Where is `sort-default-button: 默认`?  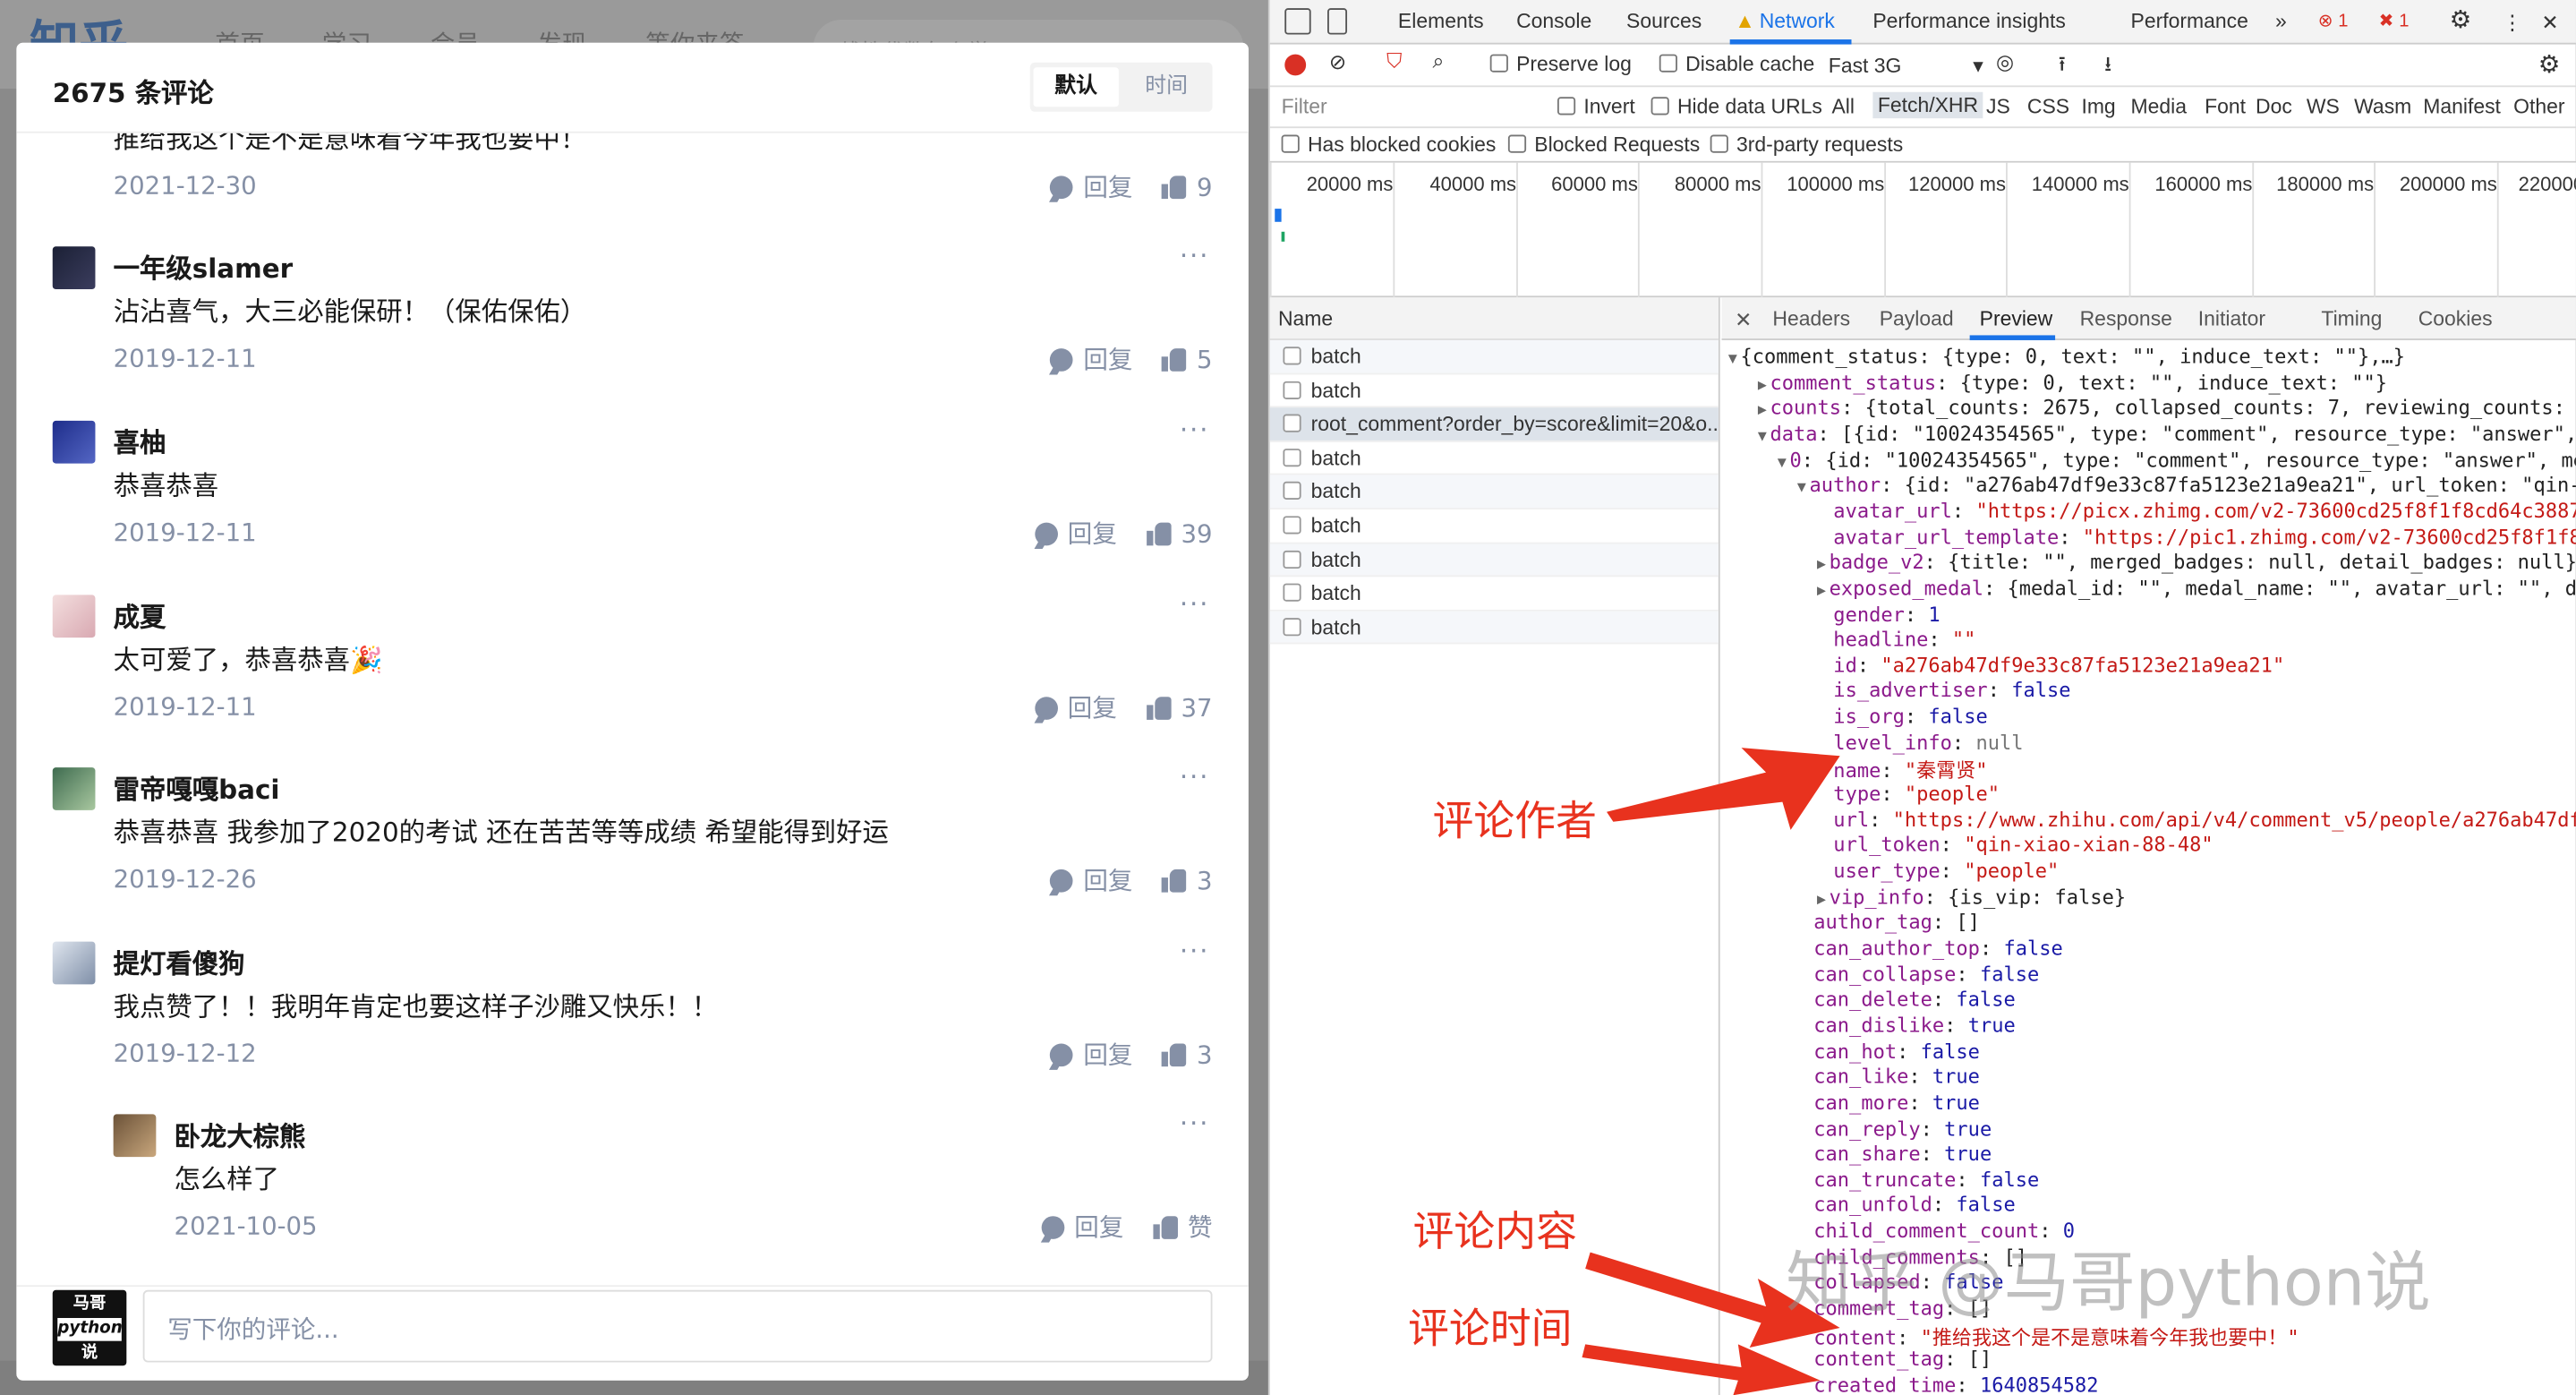
sort-default-button: 默认 is located at coordinates (1076, 87).